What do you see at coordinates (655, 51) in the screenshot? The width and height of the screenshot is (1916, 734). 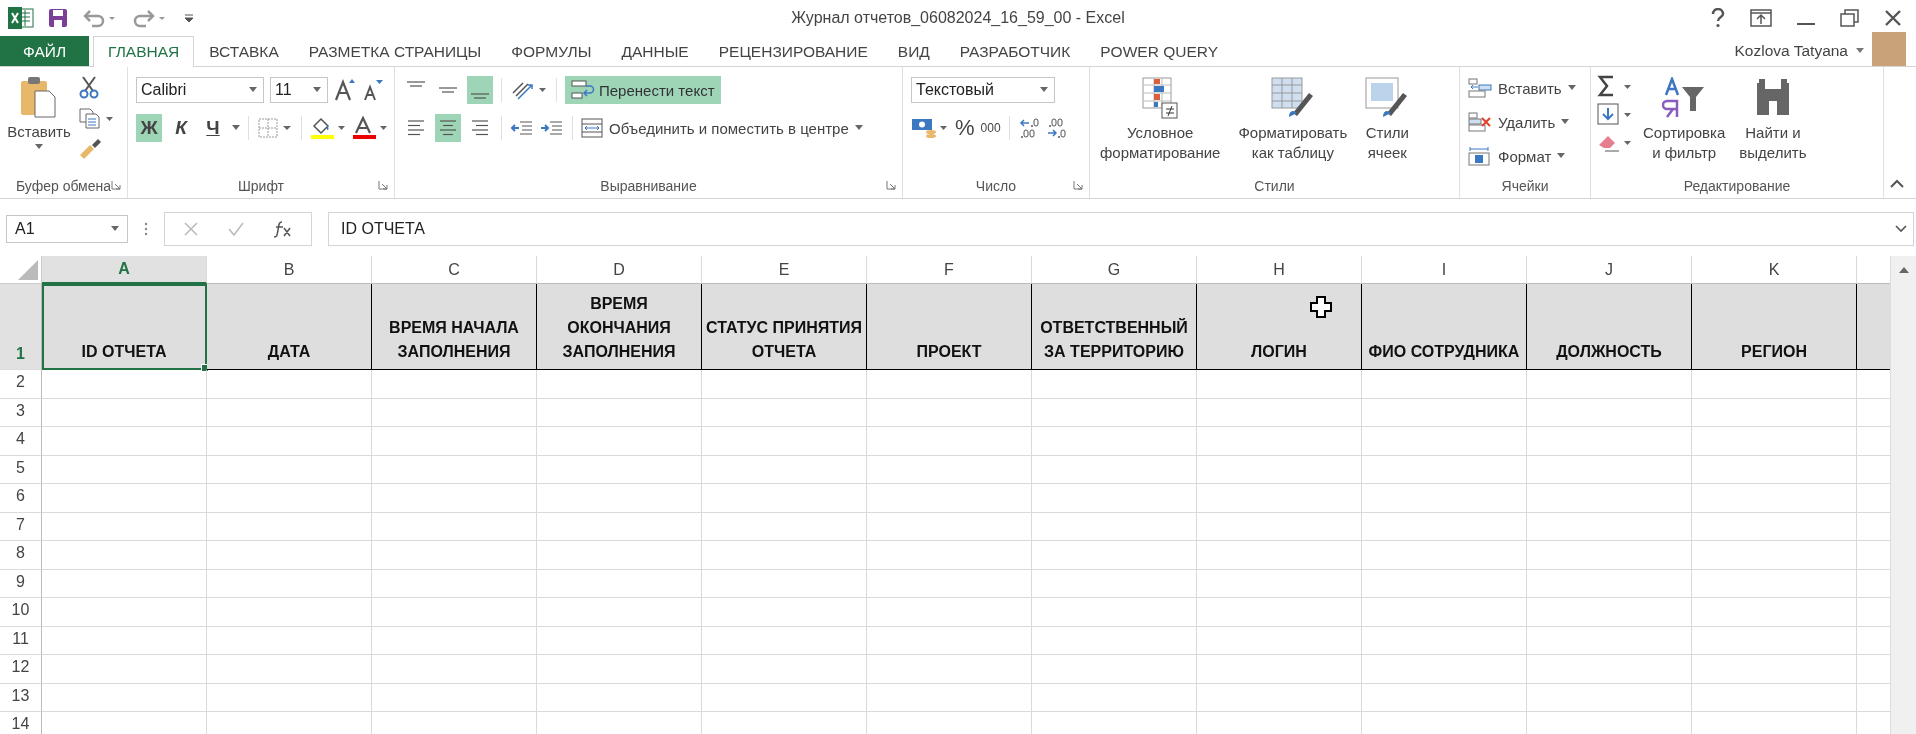 I see `ribbon-tab: ДАННЫЕ` at bounding box center [655, 51].